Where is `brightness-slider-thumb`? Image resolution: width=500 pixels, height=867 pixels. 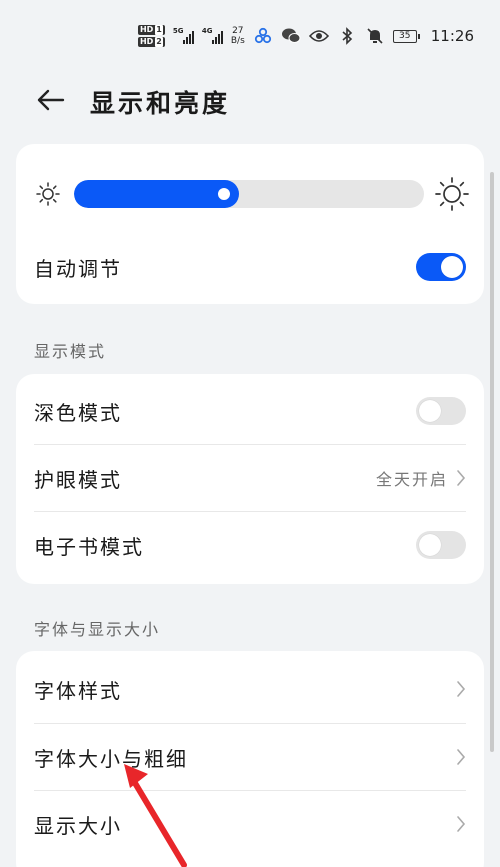
brightness-slider-thumb is located at coordinates (224, 194).